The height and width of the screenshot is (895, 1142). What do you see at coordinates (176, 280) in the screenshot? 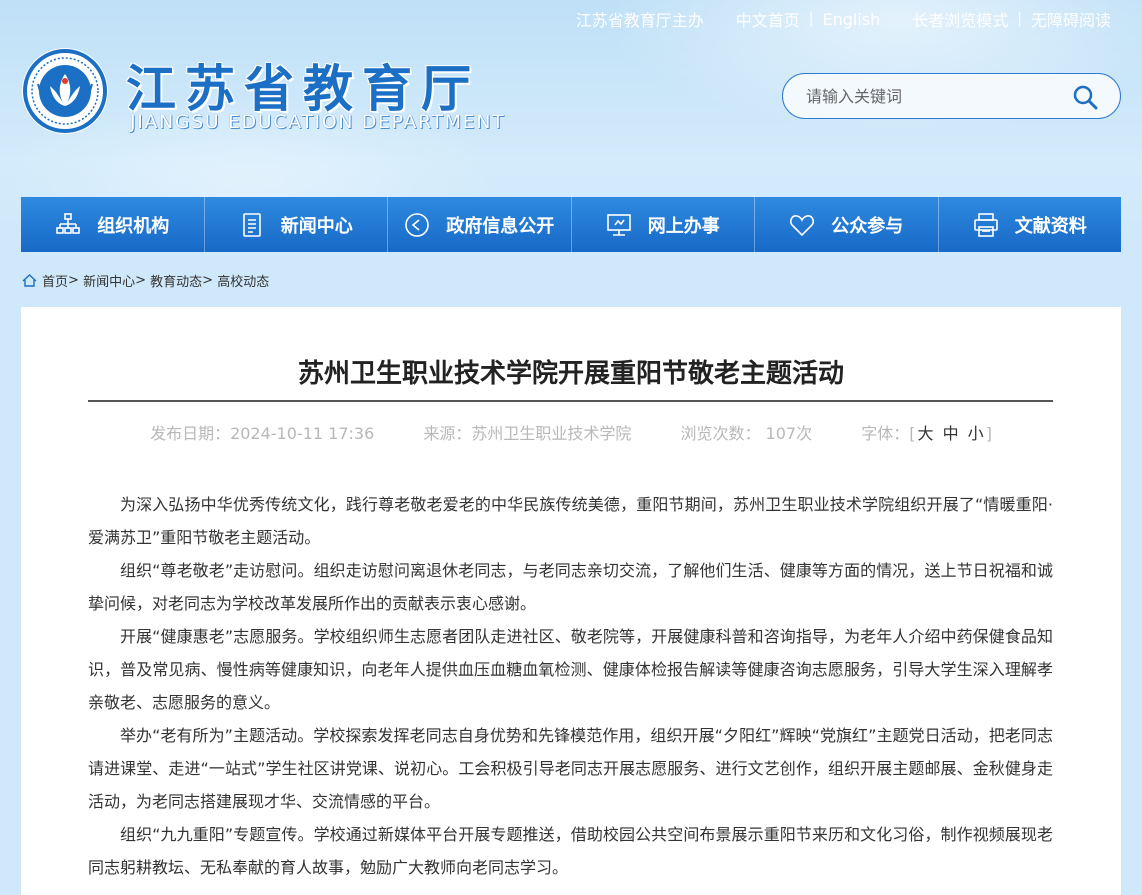
I see `breadcrumb-edu-news: 教育动态` at bounding box center [176, 280].